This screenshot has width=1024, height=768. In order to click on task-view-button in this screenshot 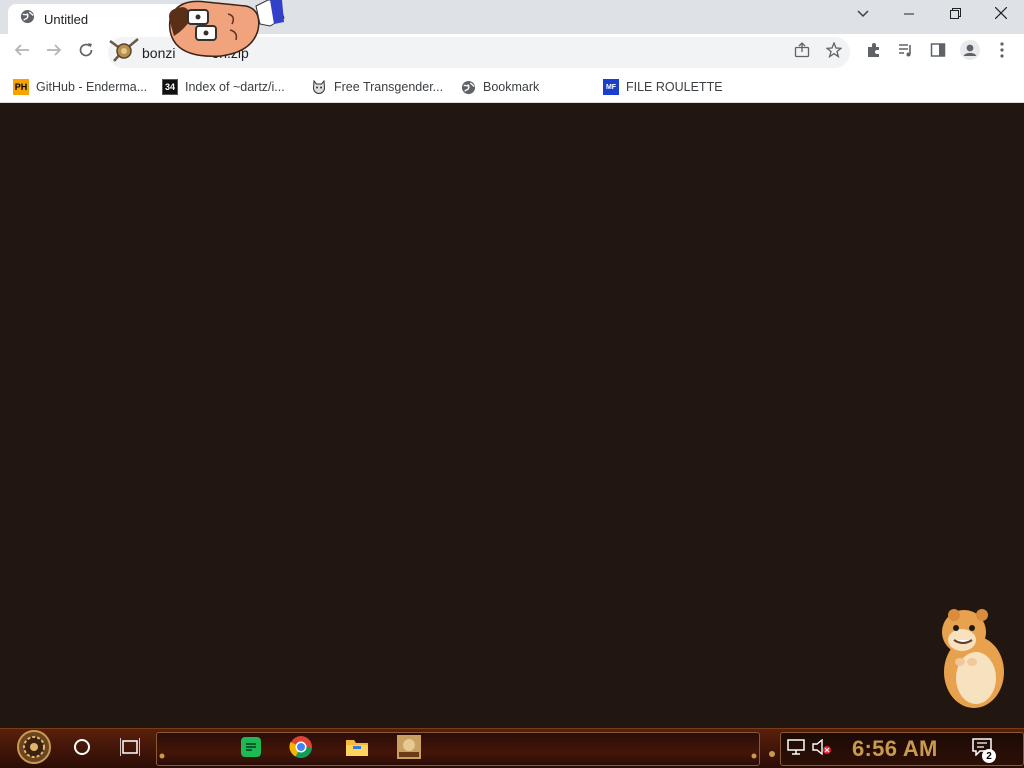, I will do `click(130, 749)`.